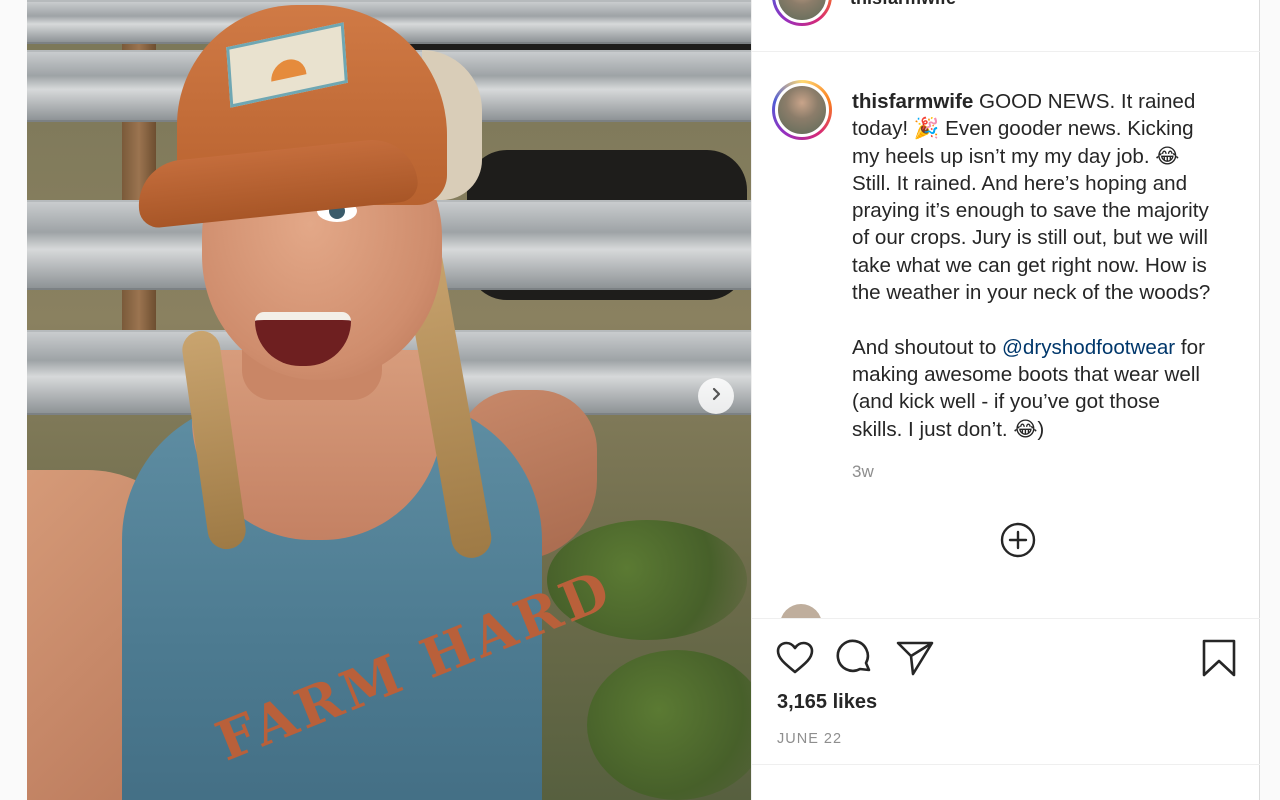 The height and width of the screenshot is (800, 1280). What do you see at coordinates (1031, 293) in the screenshot?
I see `caption-line: the weather in your neck of the woods?` at bounding box center [1031, 293].